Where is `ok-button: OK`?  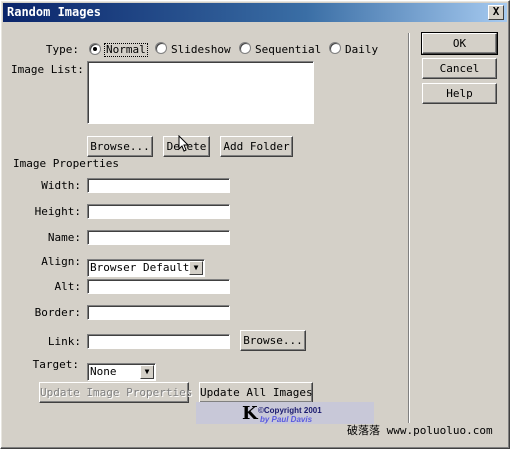 ok-button: OK is located at coordinates (459, 43).